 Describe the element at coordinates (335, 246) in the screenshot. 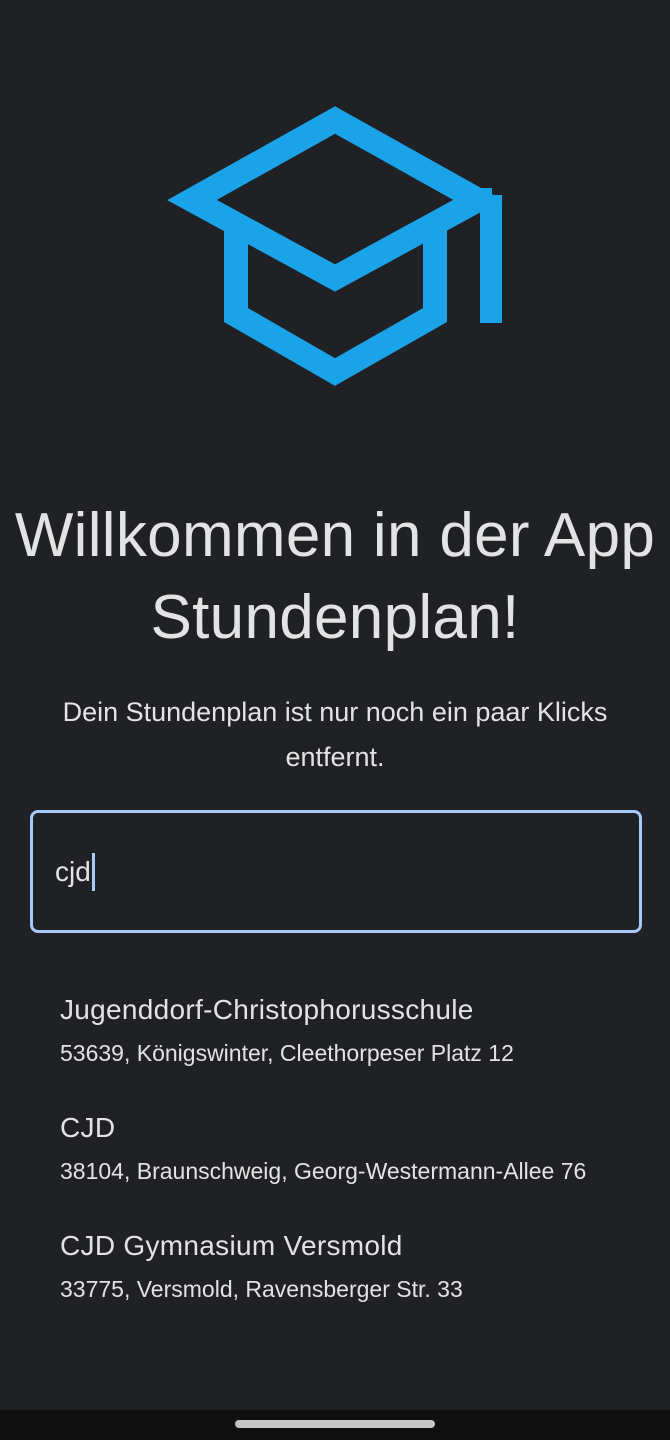

I see `graduation-cap-icon` at that location.